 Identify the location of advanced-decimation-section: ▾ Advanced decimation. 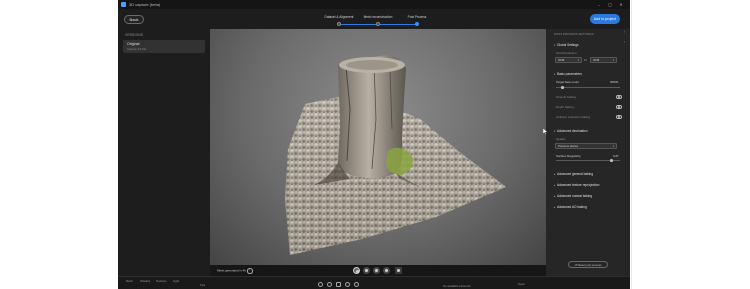
(570, 131).